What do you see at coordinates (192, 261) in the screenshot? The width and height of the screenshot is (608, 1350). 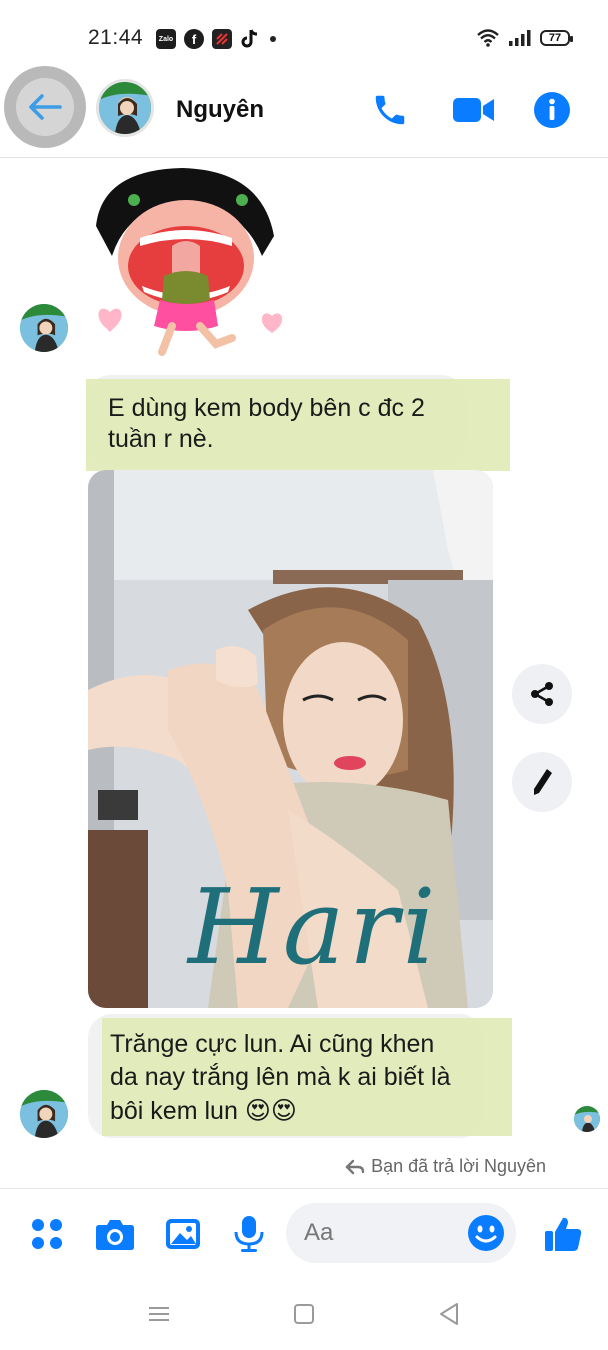 I see `sticker-girl-hearts-icon` at bounding box center [192, 261].